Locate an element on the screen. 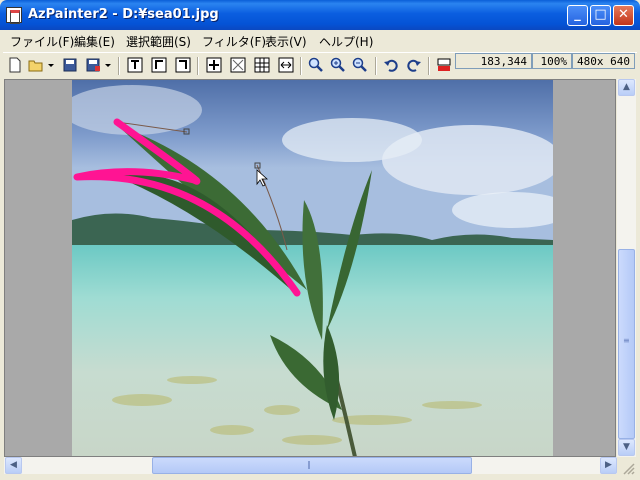  horizontal-scrollbar: ◀ ‖ ▶ is located at coordinates (310, 465).